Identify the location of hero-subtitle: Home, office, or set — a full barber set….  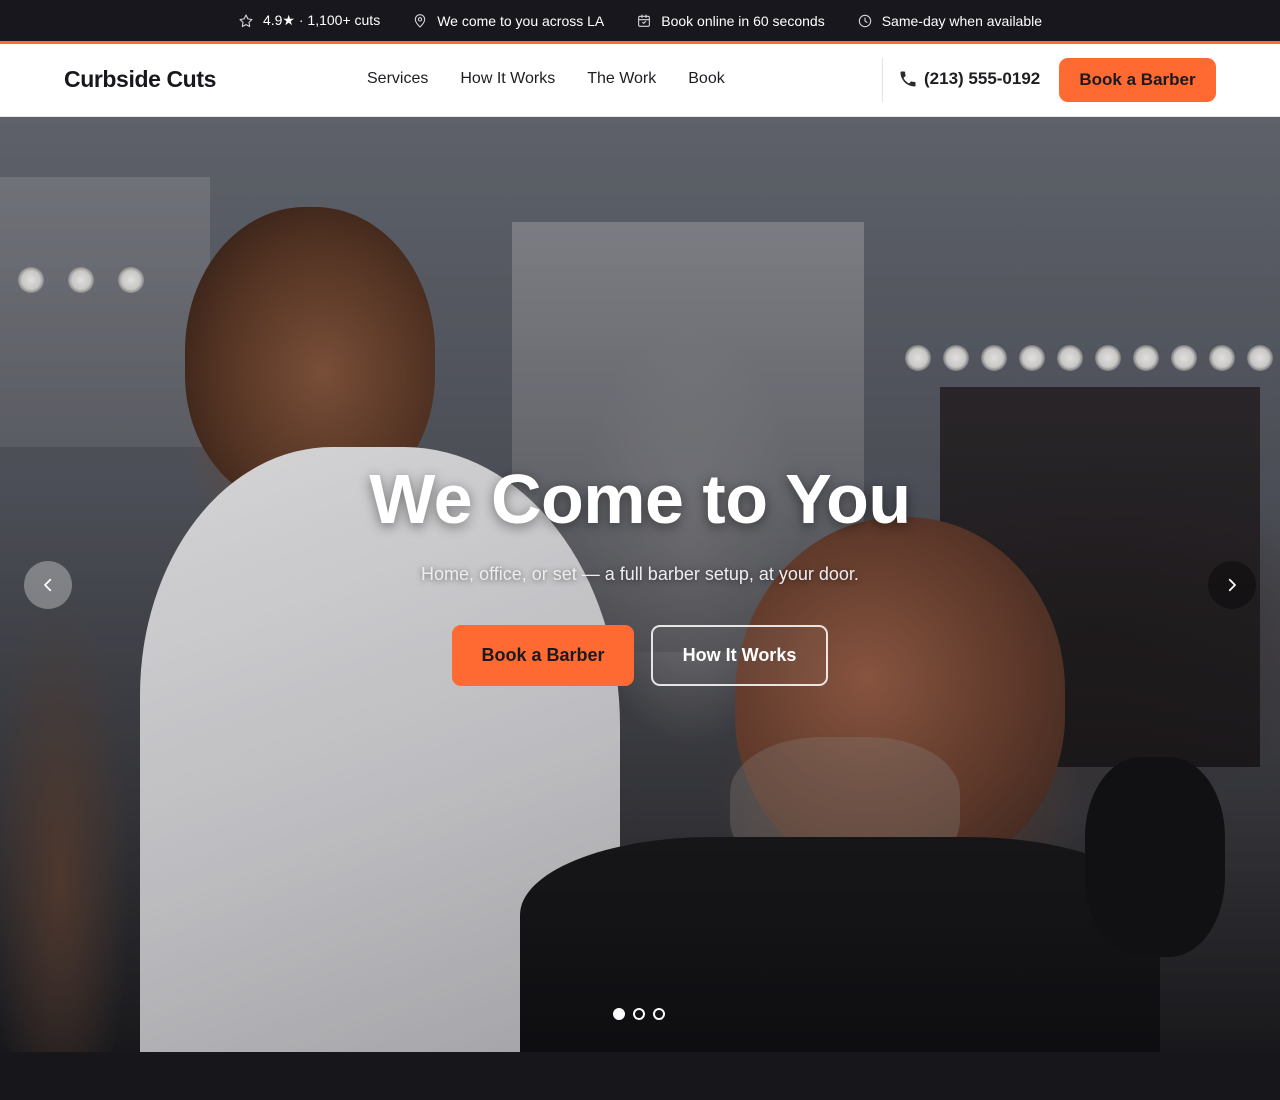
(640, 574).